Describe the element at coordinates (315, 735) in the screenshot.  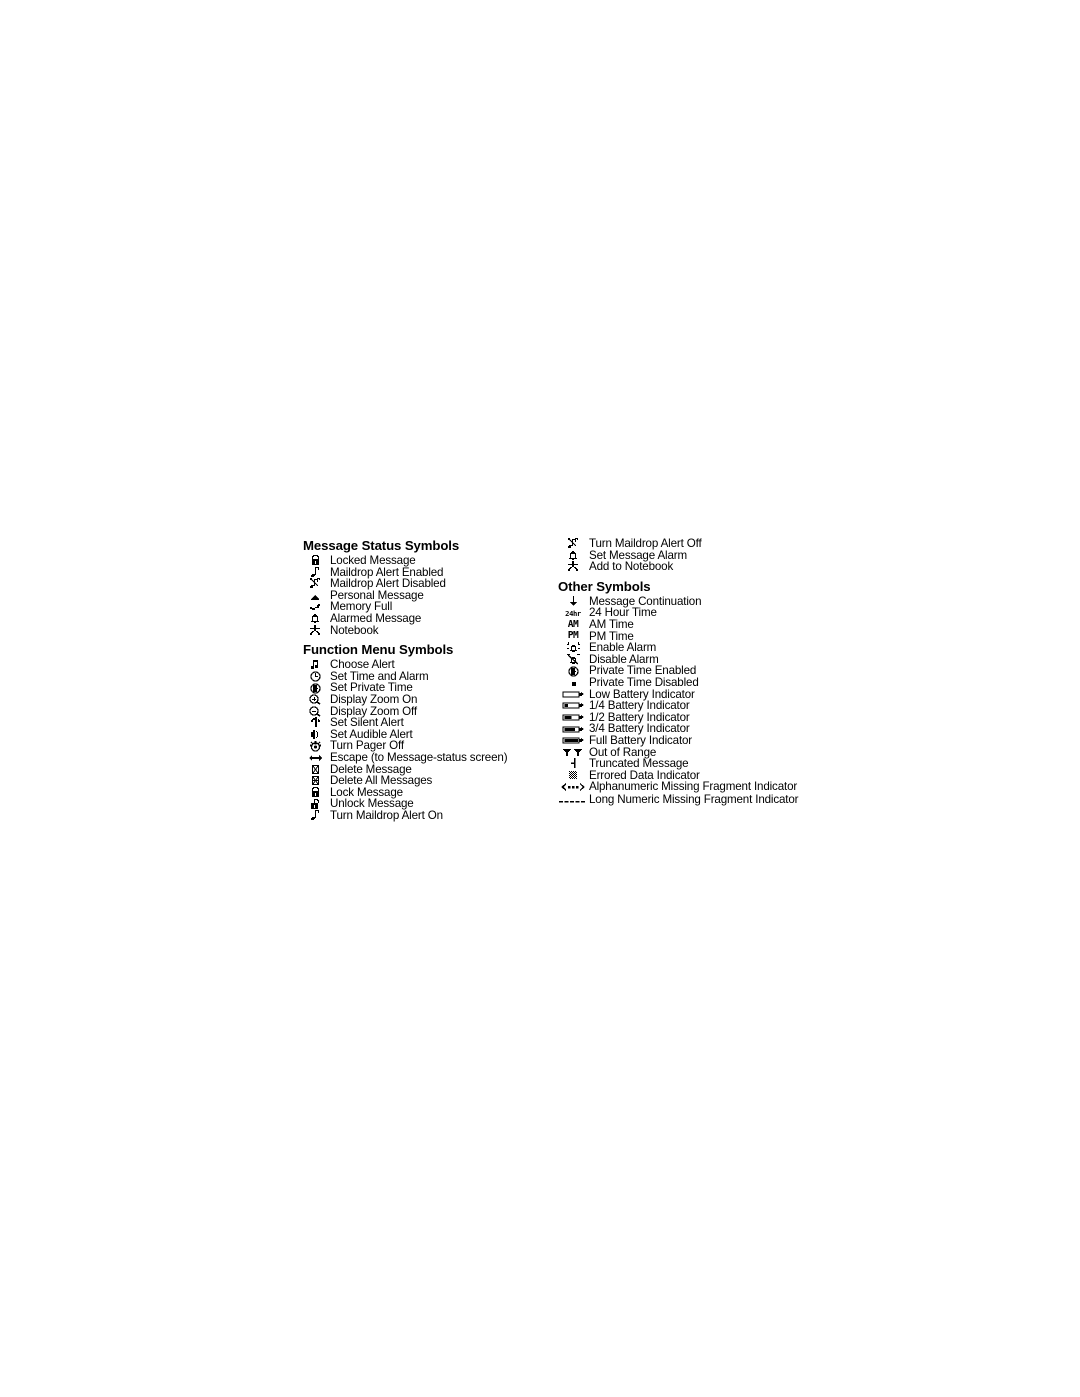
I see `speaker-icon` at that location.